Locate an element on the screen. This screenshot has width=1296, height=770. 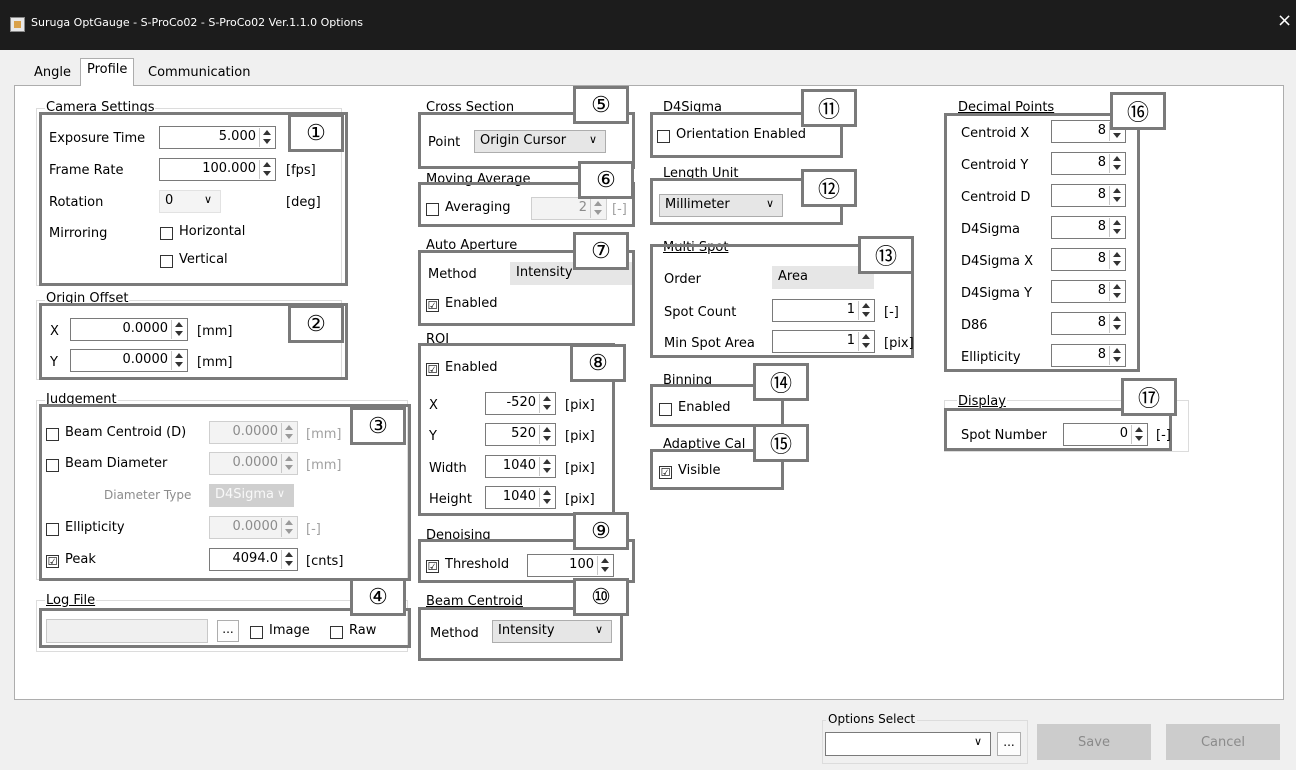
order-label: Order is located at coordinates (682, 279).